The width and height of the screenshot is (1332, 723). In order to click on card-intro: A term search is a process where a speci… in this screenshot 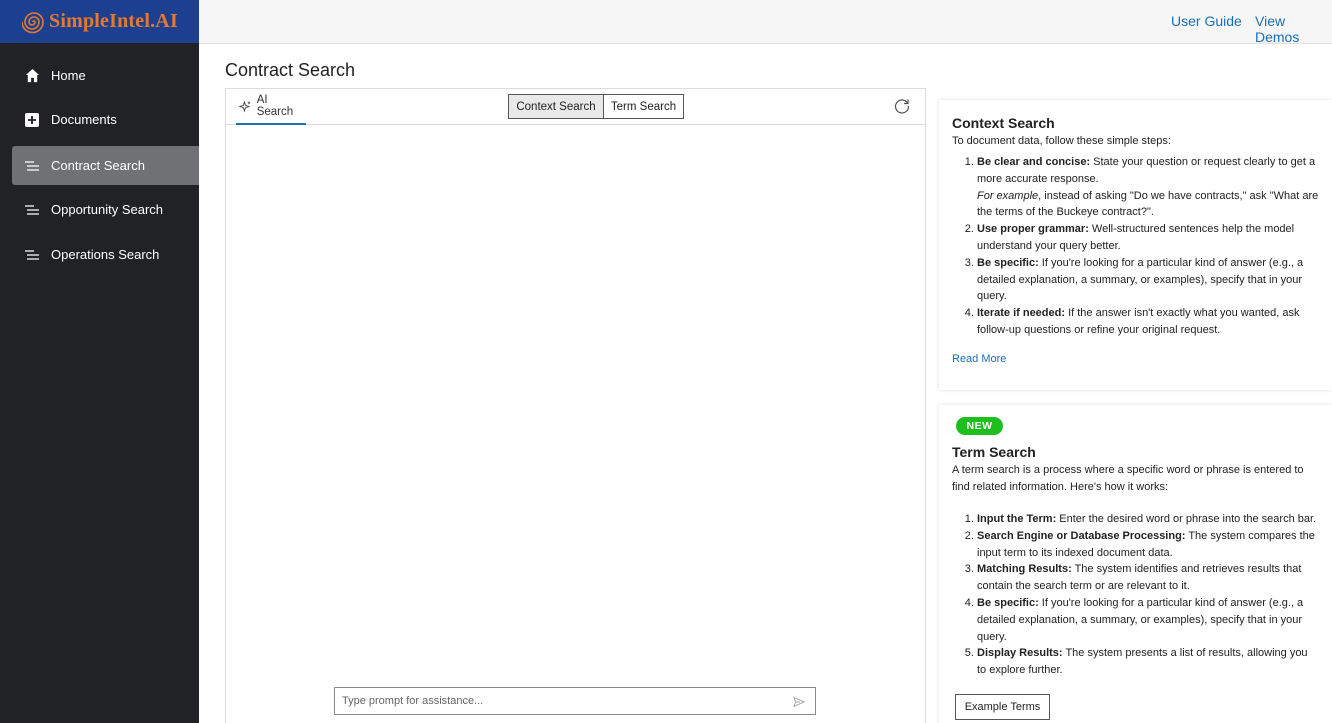, I will do `click(1128, 478)`.